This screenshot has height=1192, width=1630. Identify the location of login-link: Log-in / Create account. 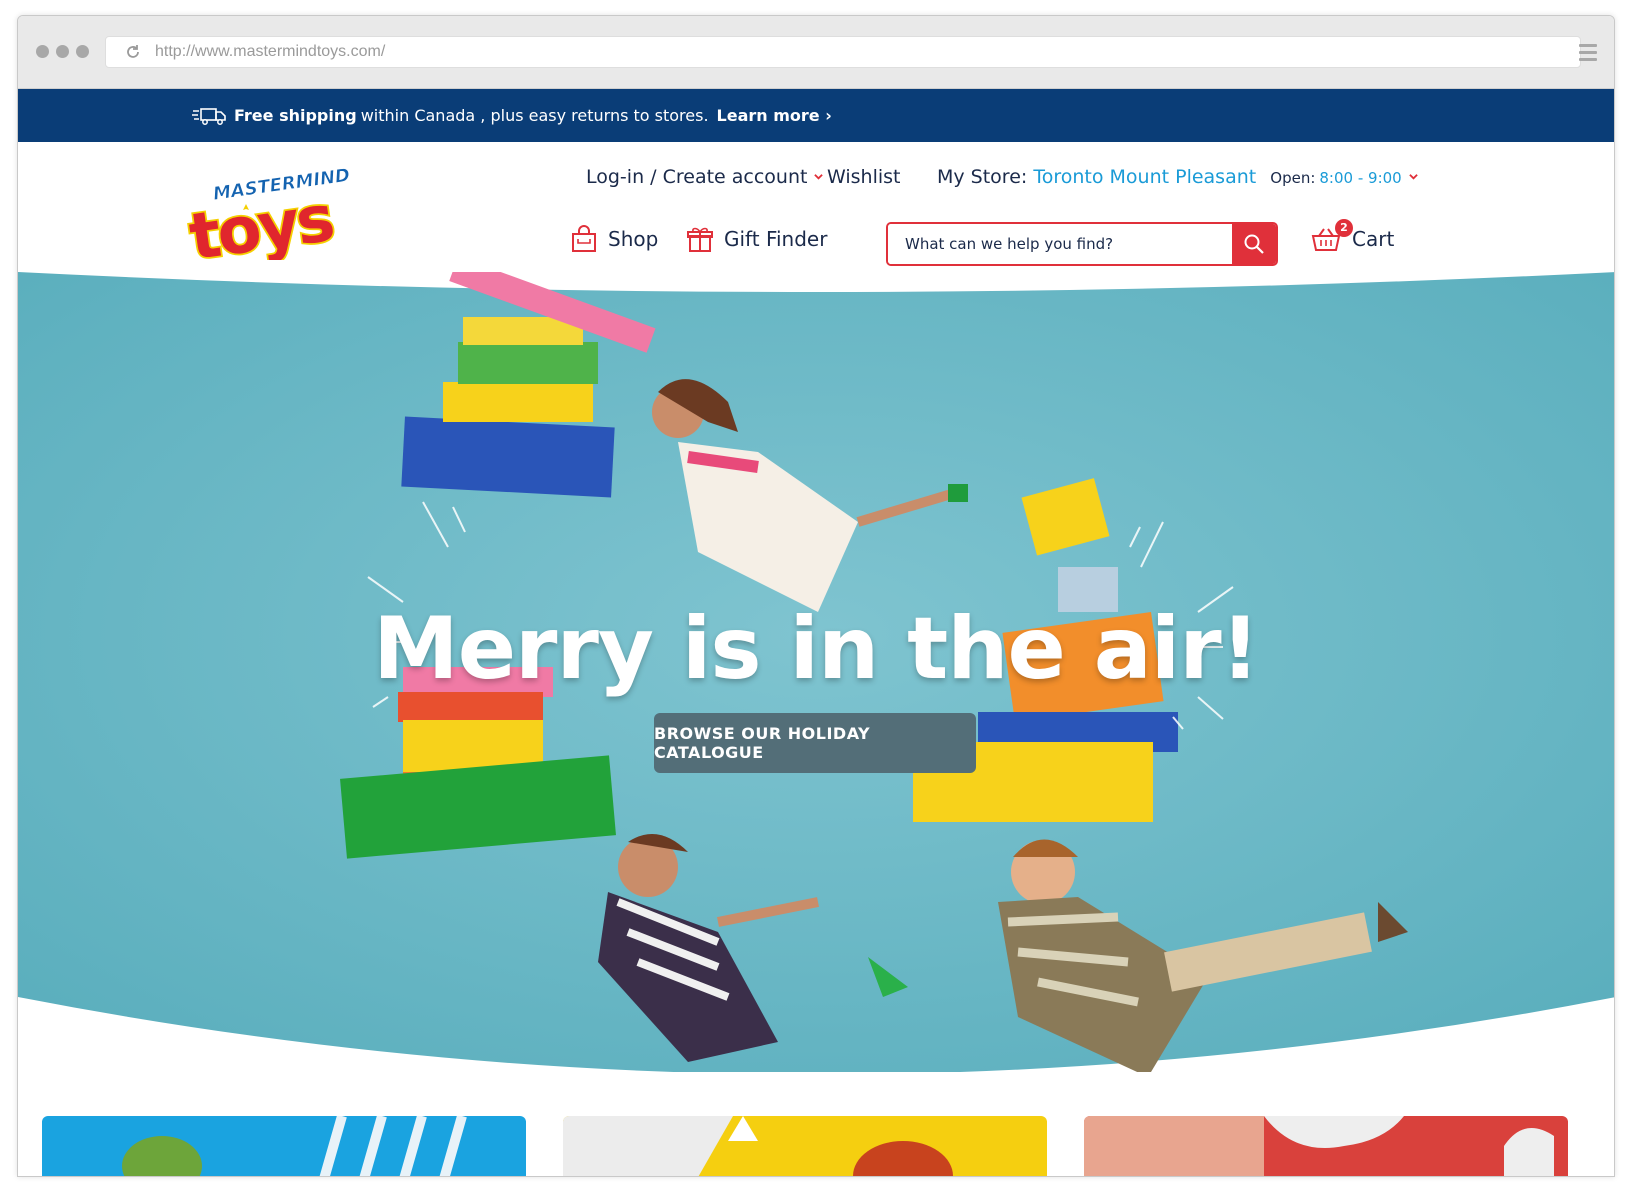
(705, 177).